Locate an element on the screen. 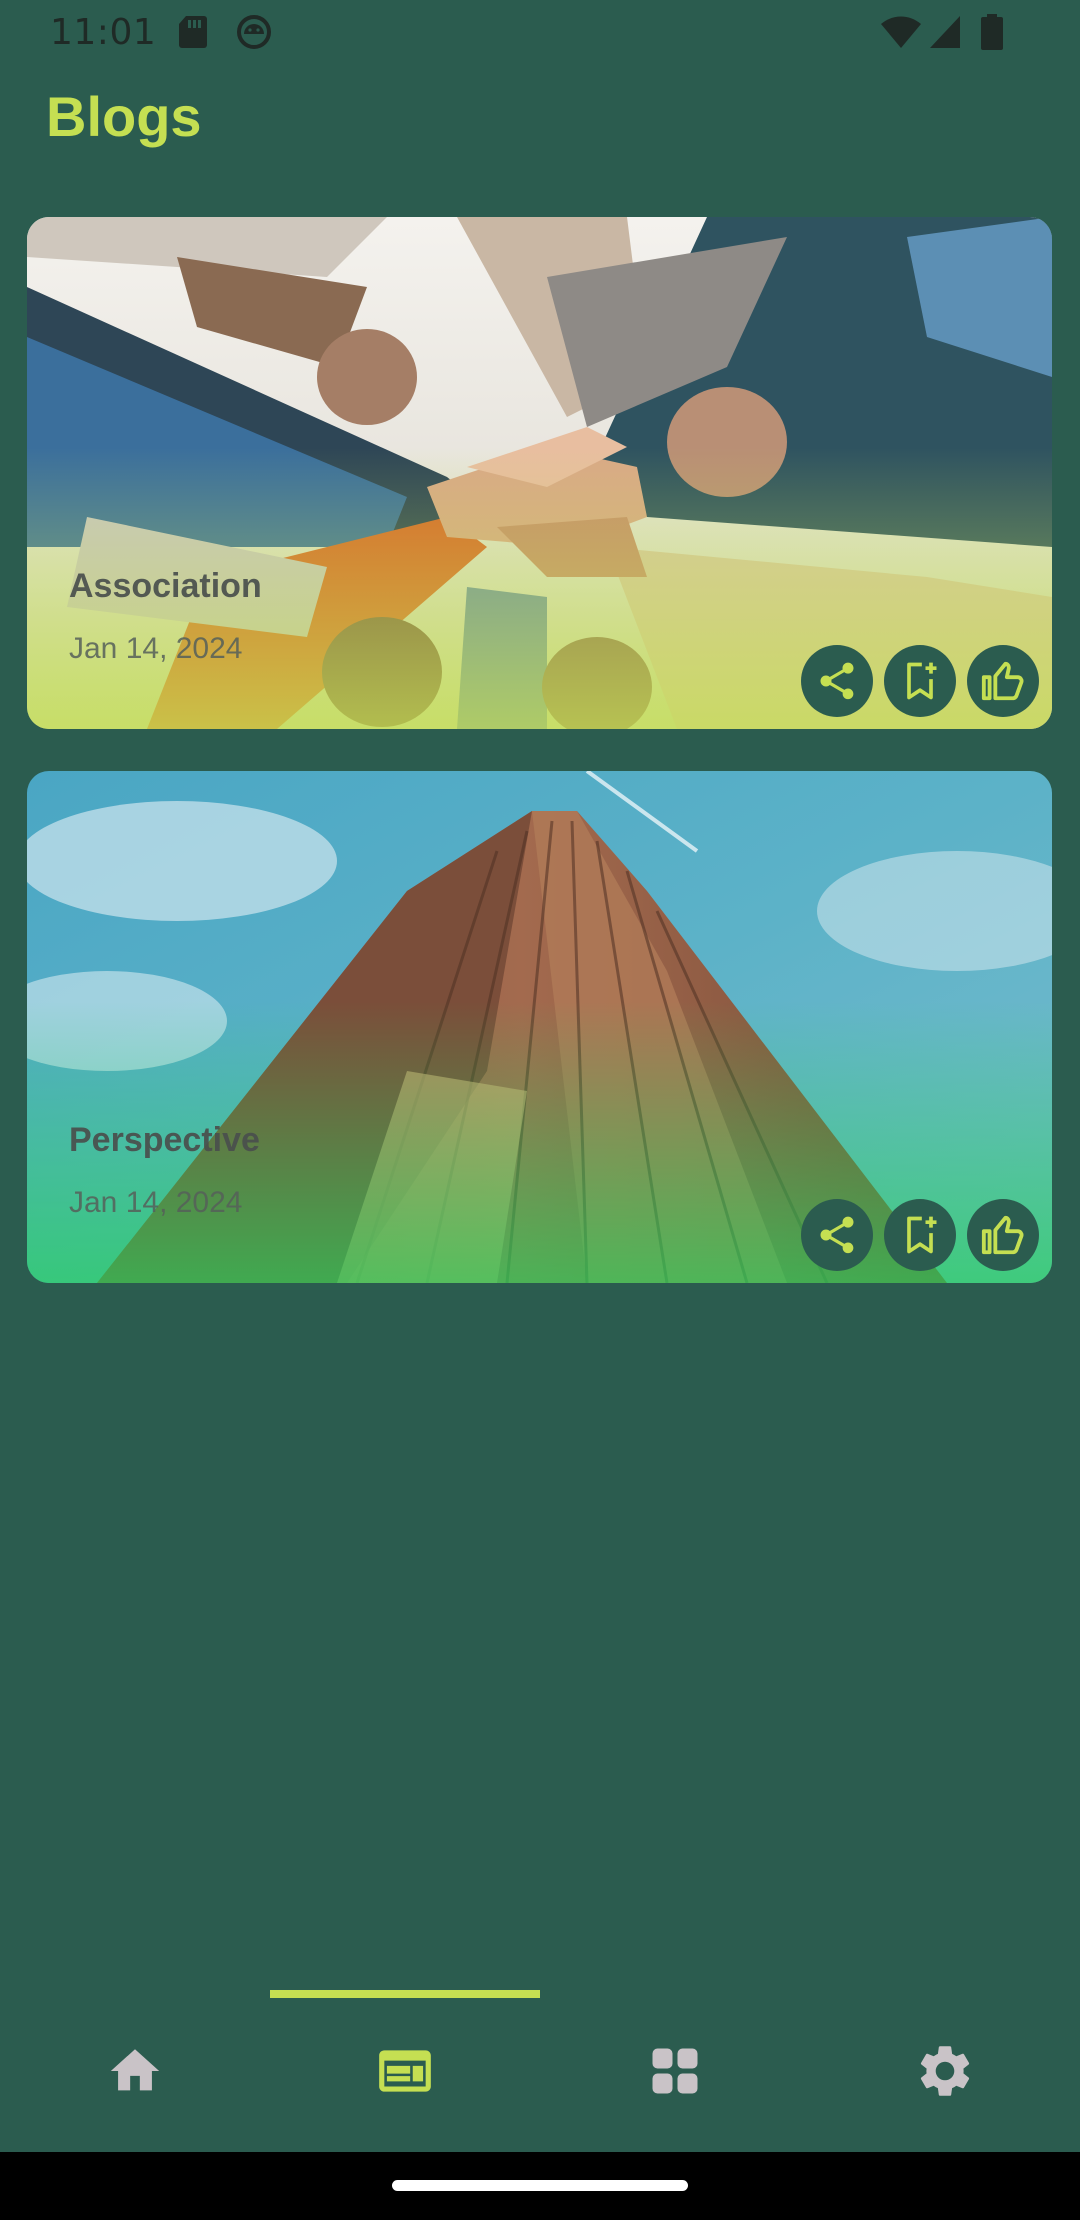  bottom-navigation is located at coordinates (540, 2071).